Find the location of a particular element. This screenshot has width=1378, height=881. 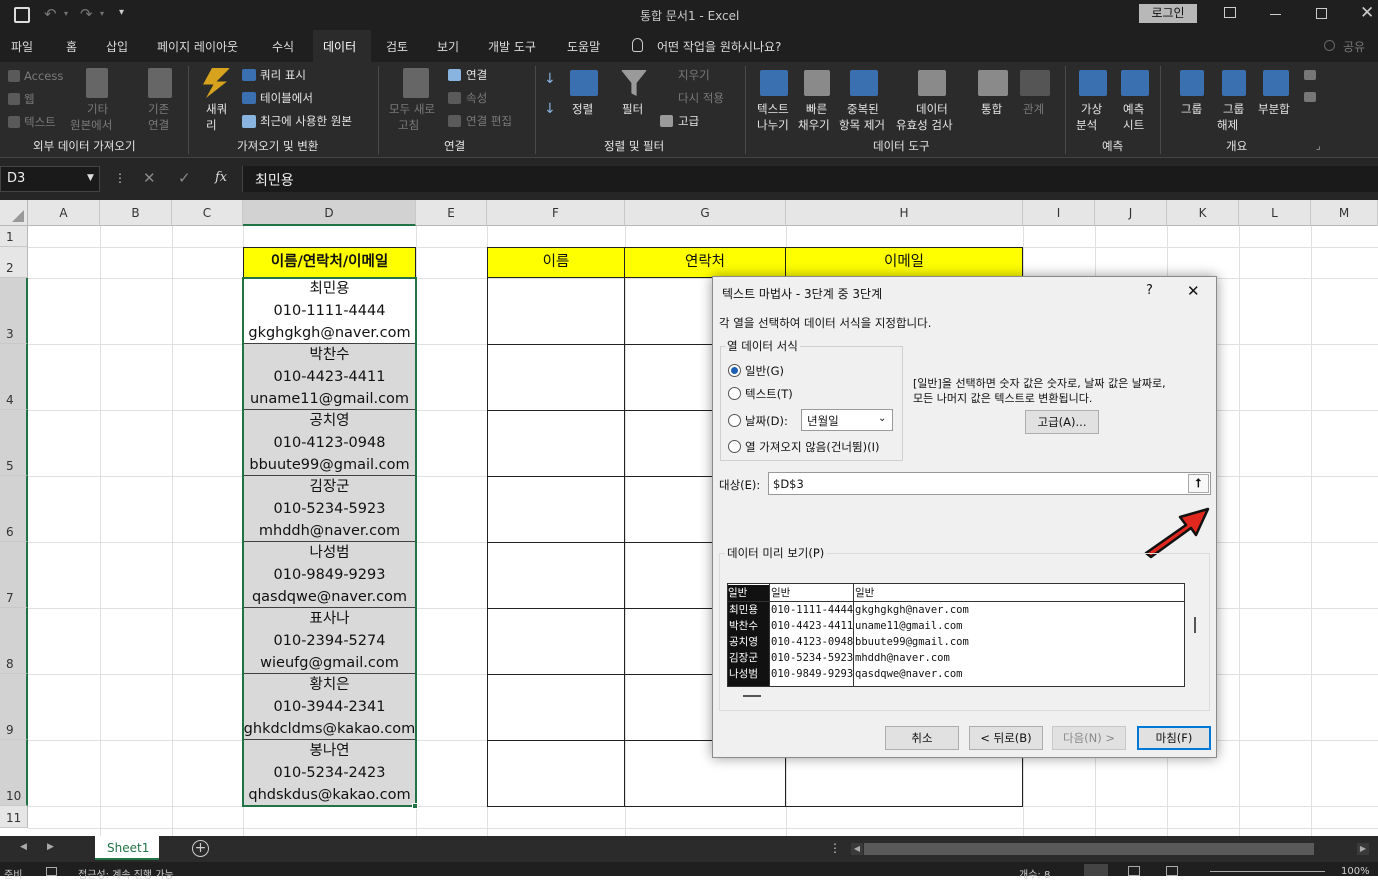

preview-horizontal-scrollbar is located at coordinates (752, 696).